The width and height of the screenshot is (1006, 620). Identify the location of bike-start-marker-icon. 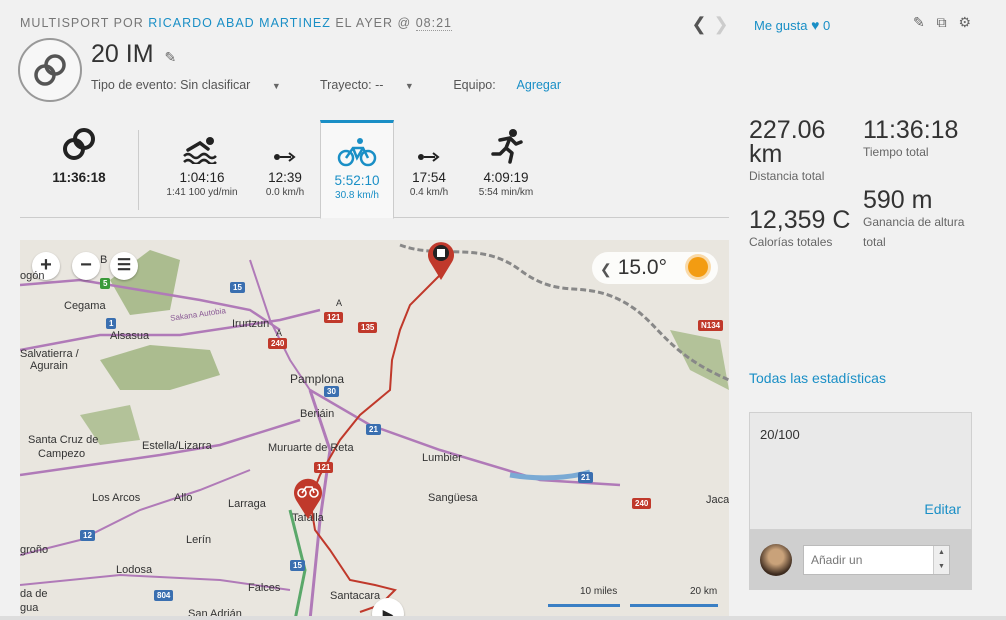
(308, 498).